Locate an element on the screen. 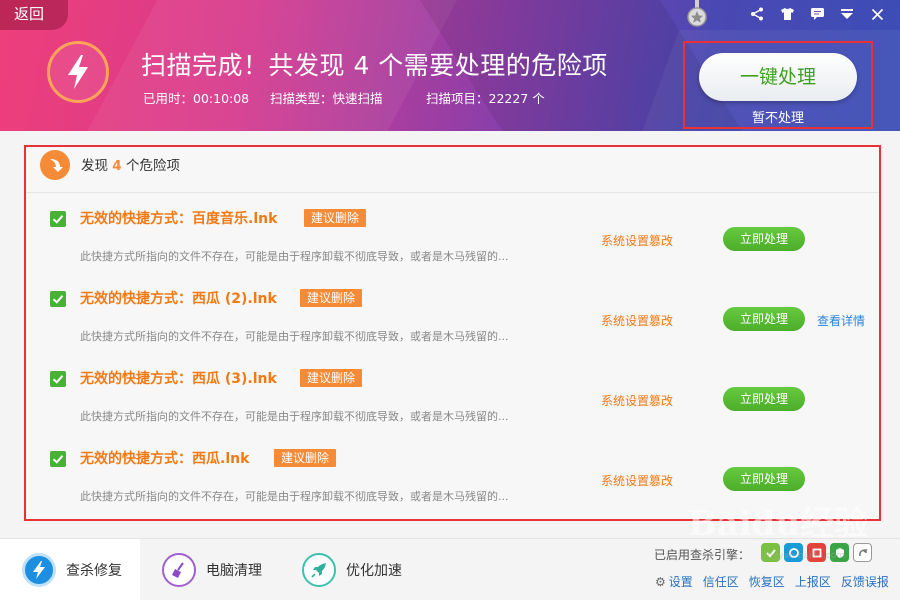  broom-icon is located at coordinates (179, 570).